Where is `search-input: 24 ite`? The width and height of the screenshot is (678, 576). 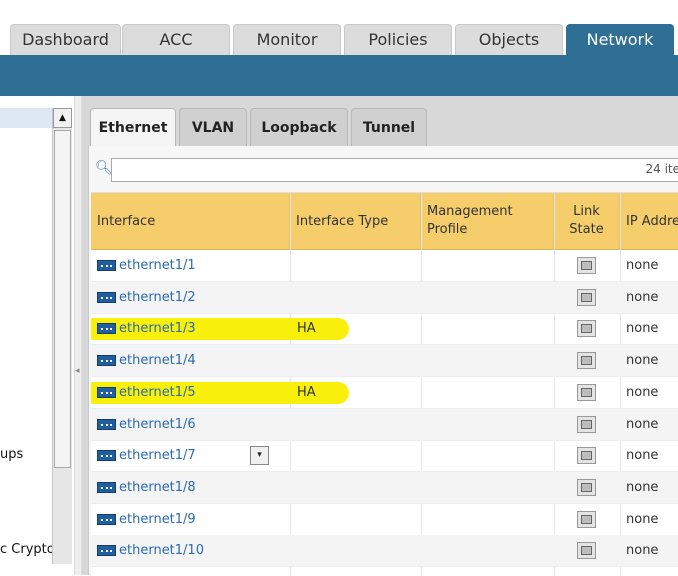 search-input: 24 ite is located at coordinates (394, 170).